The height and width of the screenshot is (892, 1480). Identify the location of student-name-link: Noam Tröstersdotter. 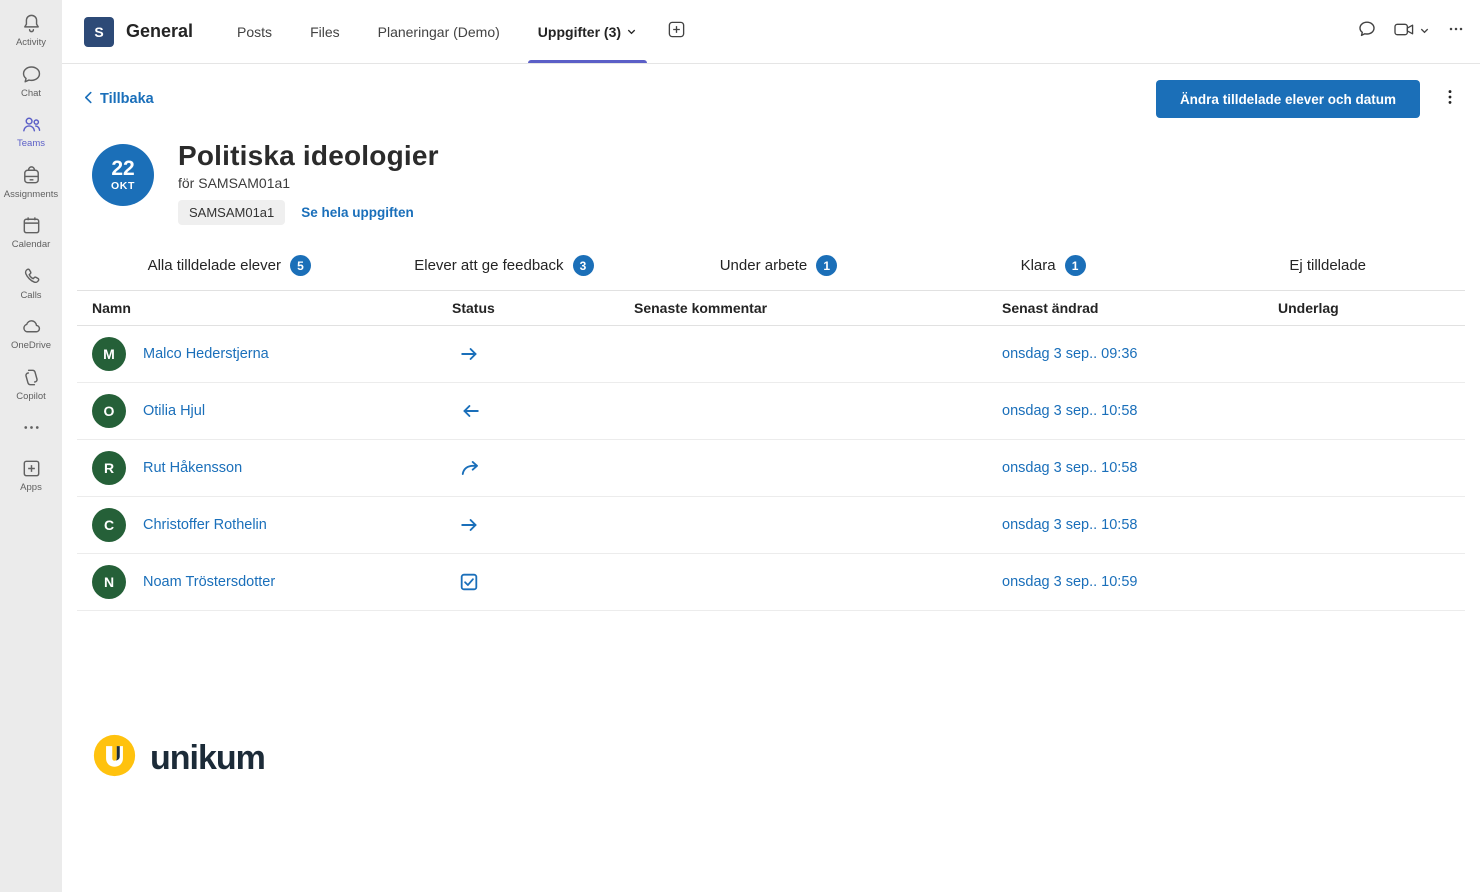
(209, 582).